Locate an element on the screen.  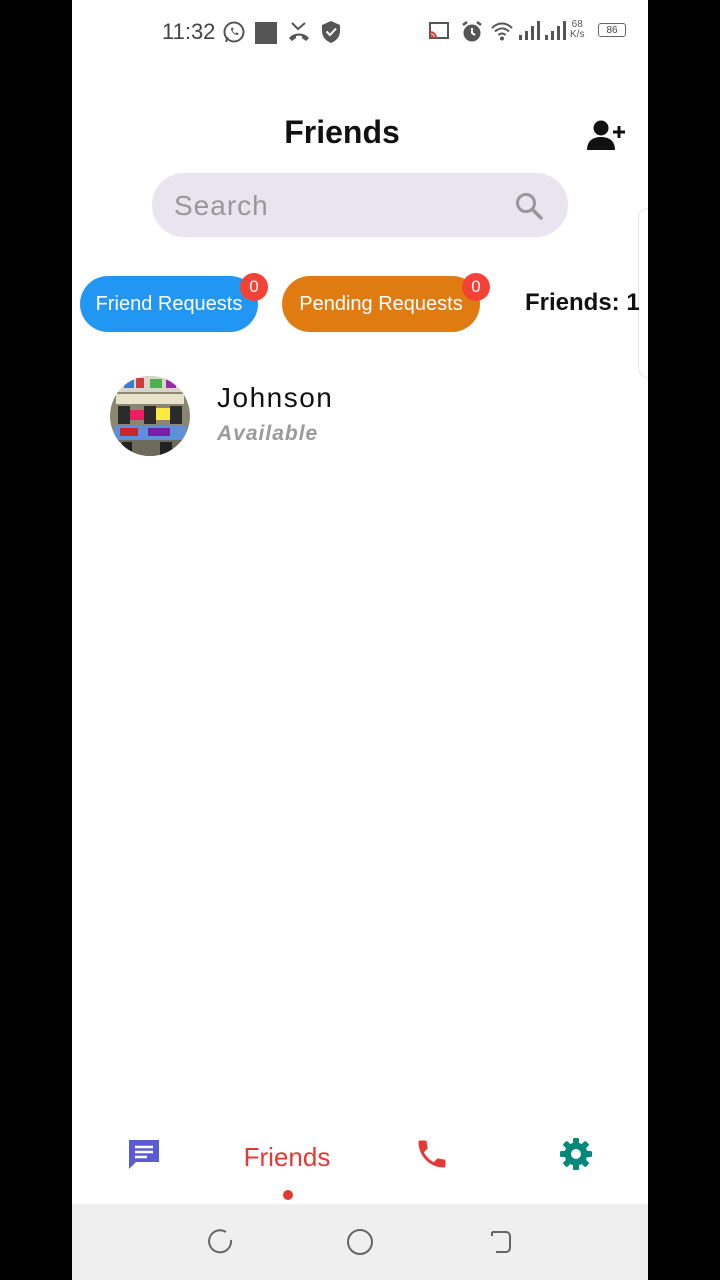
nav-active-indicator is located at coordinates (288, 1195).